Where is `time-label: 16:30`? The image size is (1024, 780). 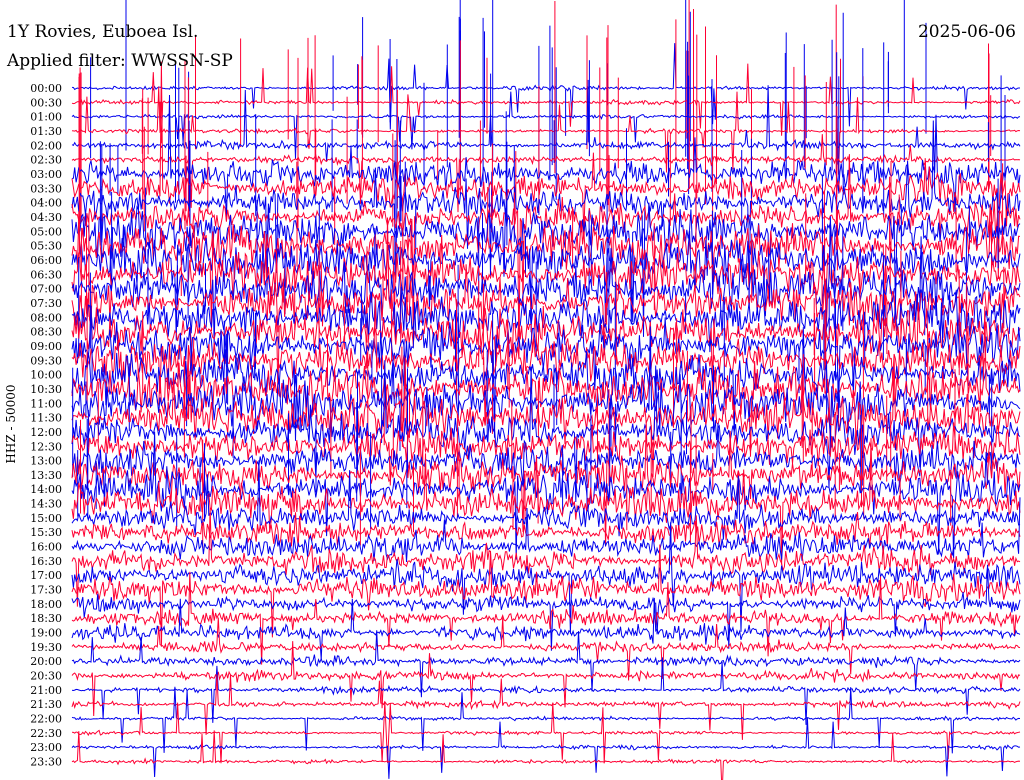
time-label: 16:30 is located at coordinates (46, 561).